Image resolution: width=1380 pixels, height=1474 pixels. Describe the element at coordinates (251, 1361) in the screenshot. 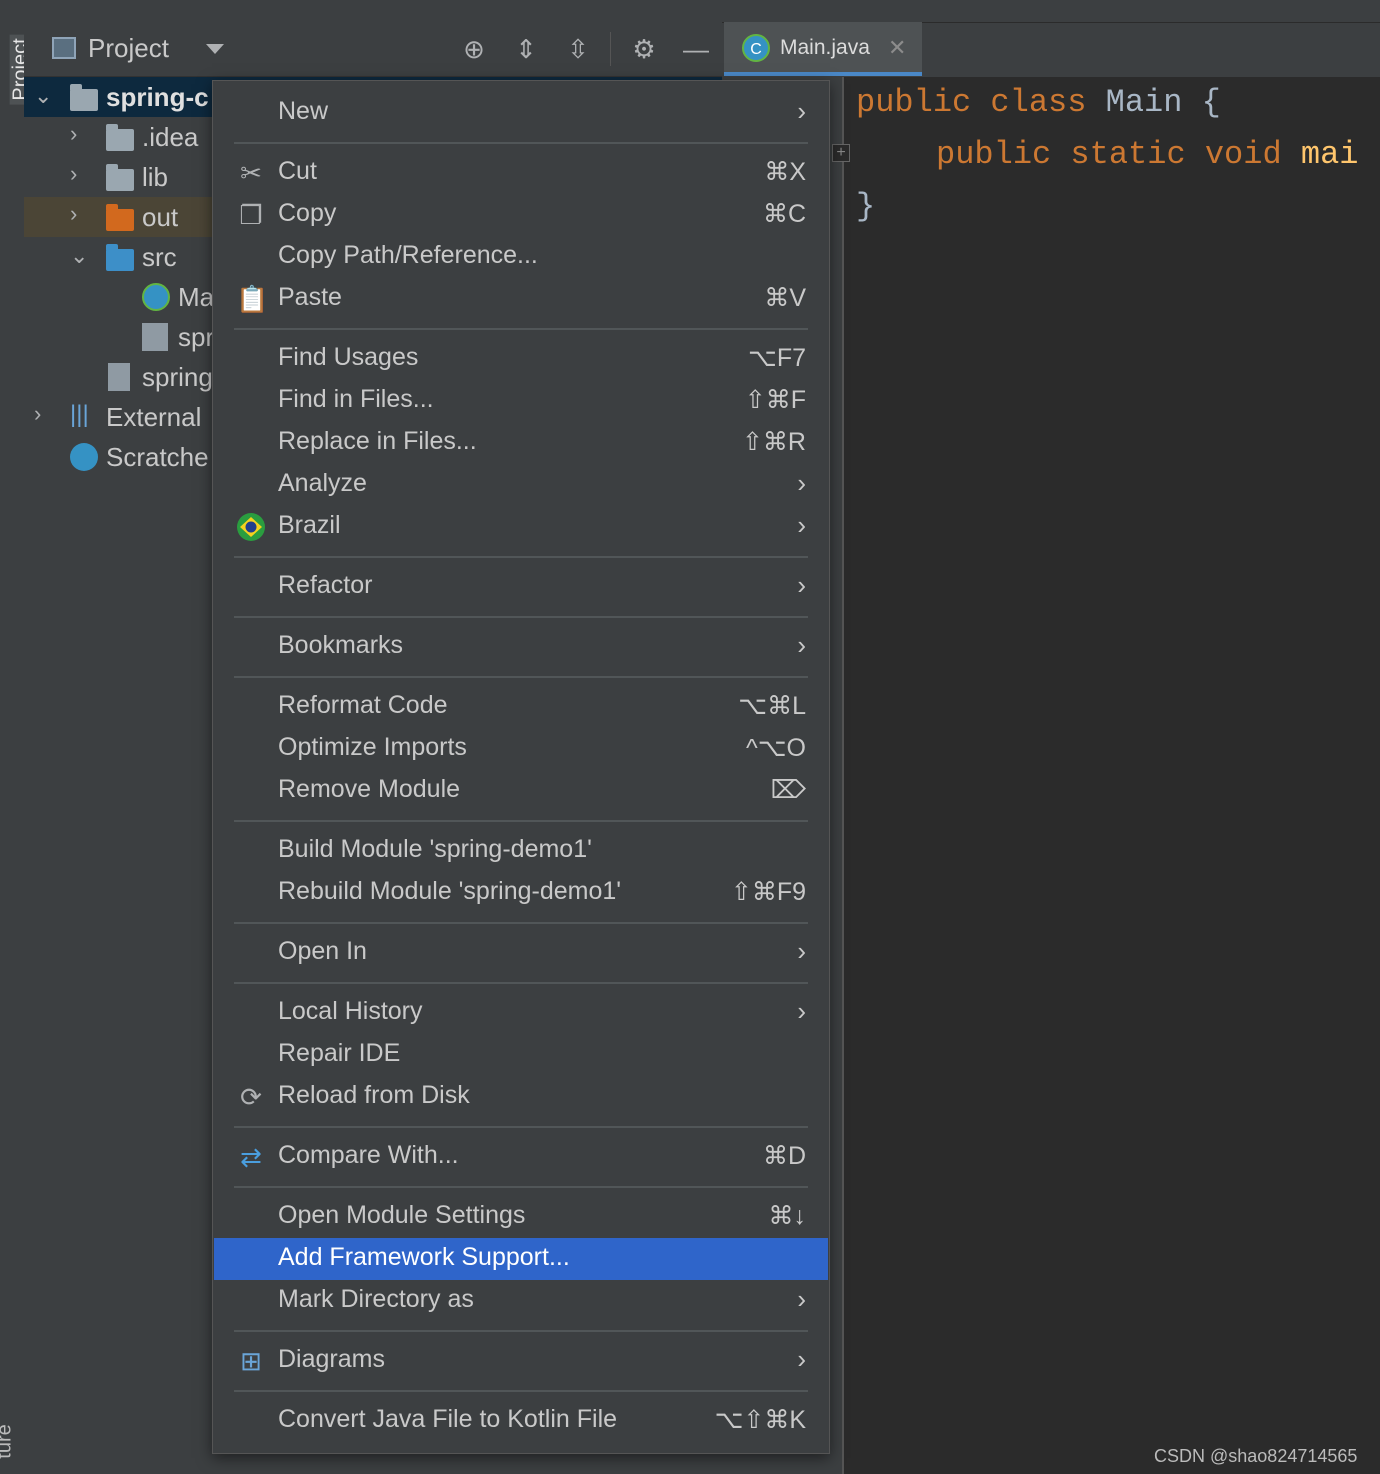

I see `diagram-icon: ⊞` at that location.